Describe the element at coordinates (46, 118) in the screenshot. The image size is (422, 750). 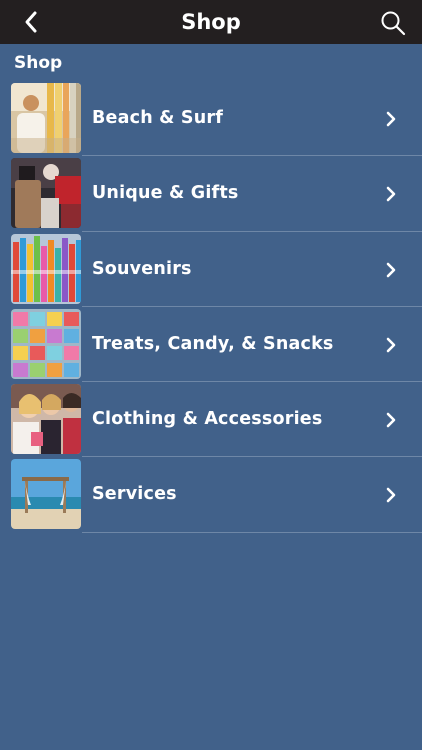
I see `beach-surf-thumbnail` at that location.